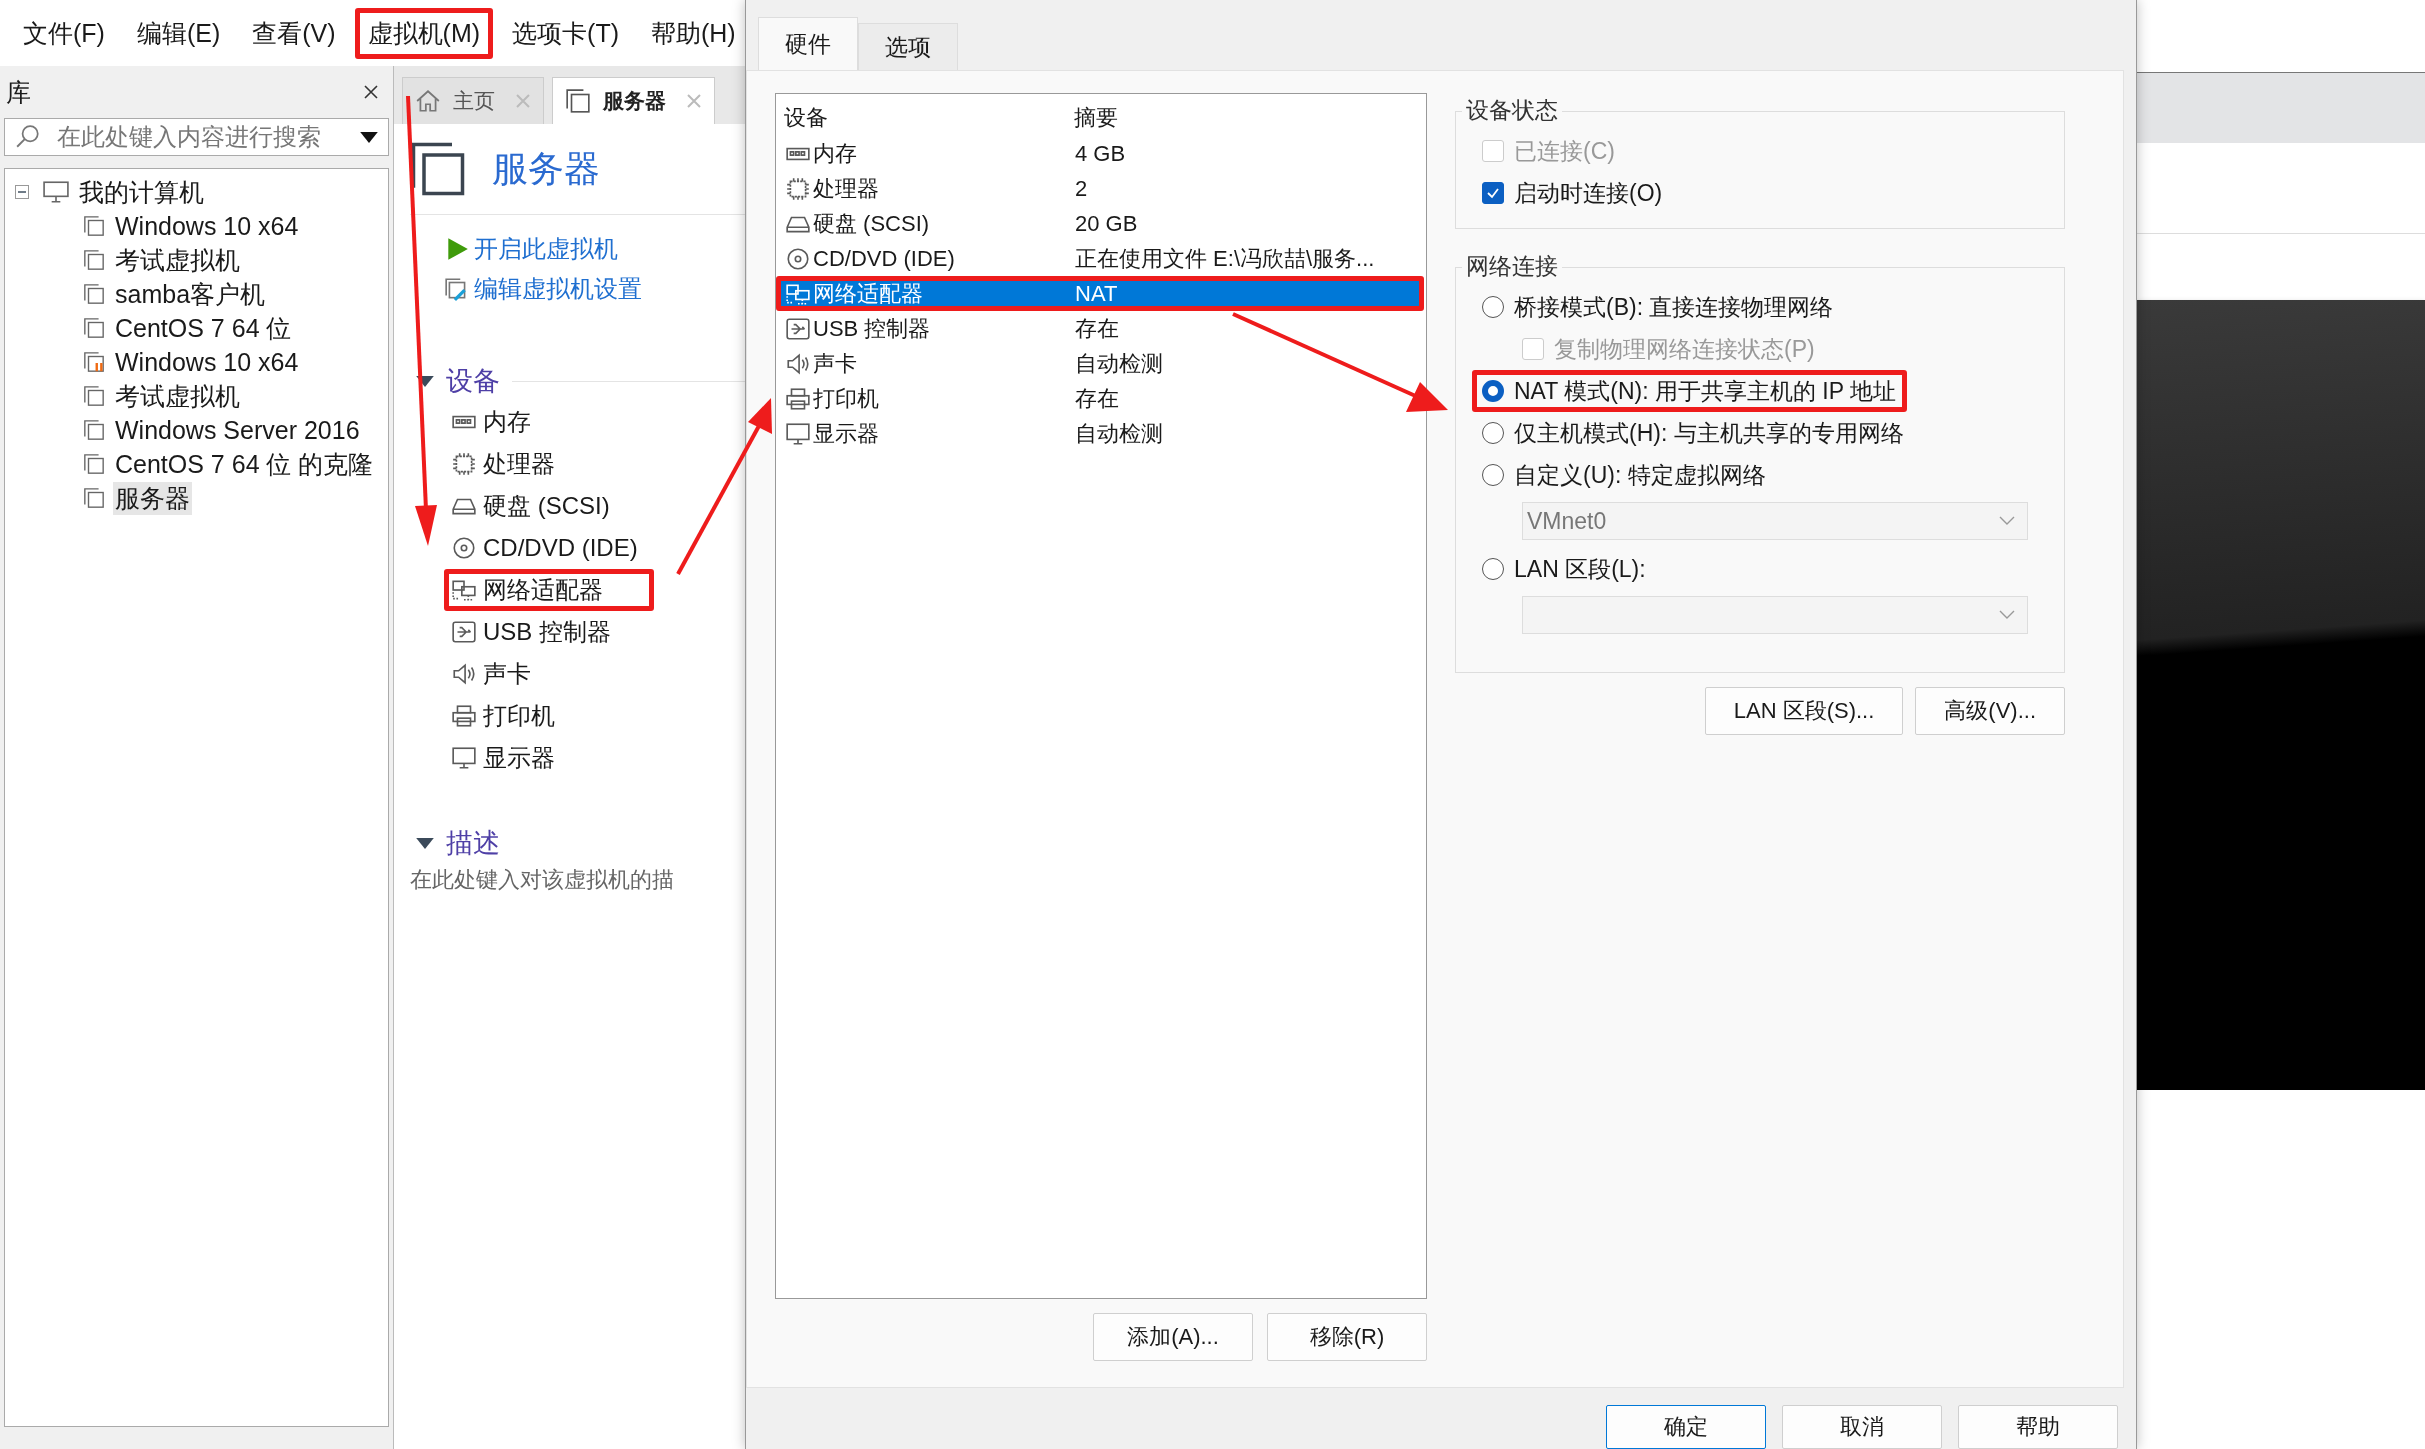 Image resolution: width=2425 pixels, height=1449 pixels. I want to click on tree-item: CentOS 7 64 位 的克隆, so click(244, 464).